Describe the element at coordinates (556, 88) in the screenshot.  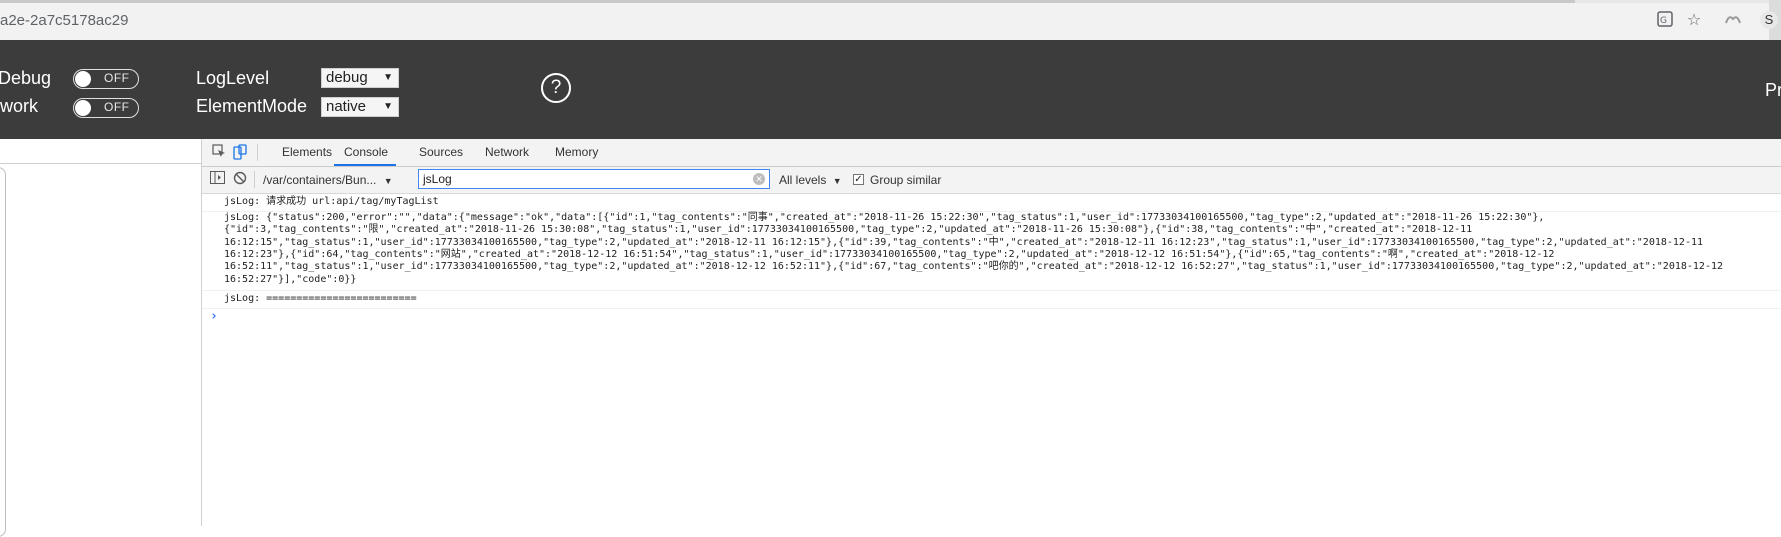
I see `help-icon: ?` at that location.